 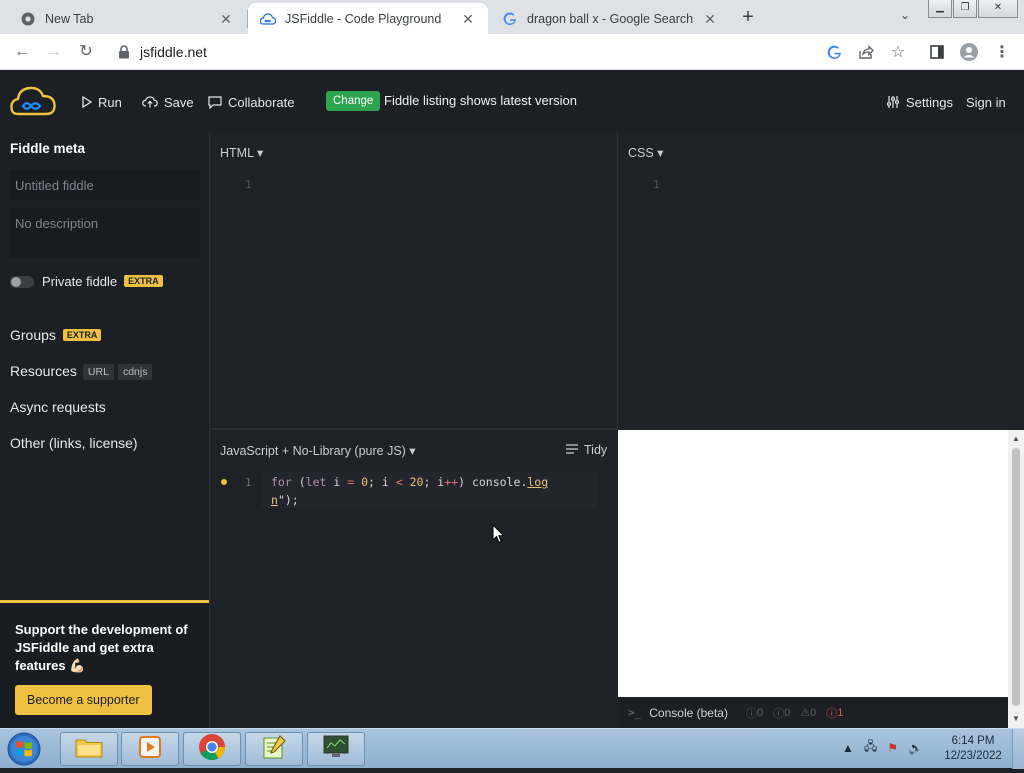 I want to click on change-message: Fiddle listing shows latest version, so click(x=480, y=100).